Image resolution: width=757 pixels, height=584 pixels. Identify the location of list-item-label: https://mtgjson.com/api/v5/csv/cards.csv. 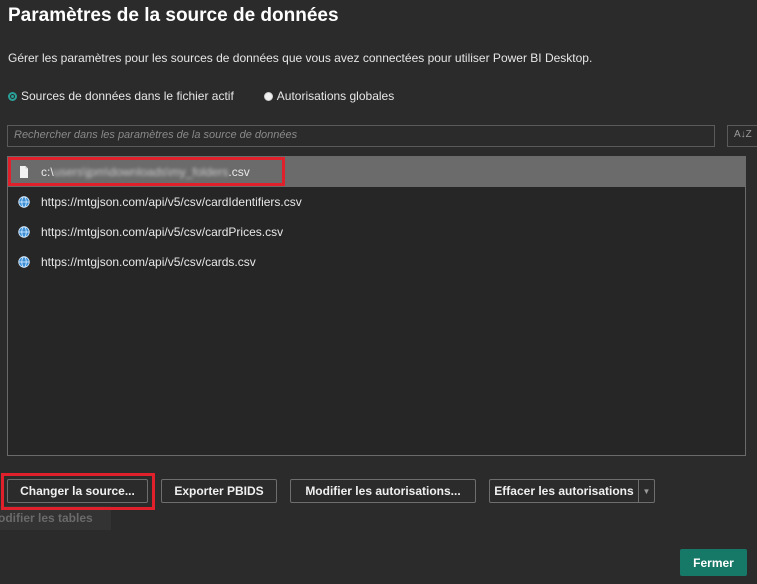
(148, 262).